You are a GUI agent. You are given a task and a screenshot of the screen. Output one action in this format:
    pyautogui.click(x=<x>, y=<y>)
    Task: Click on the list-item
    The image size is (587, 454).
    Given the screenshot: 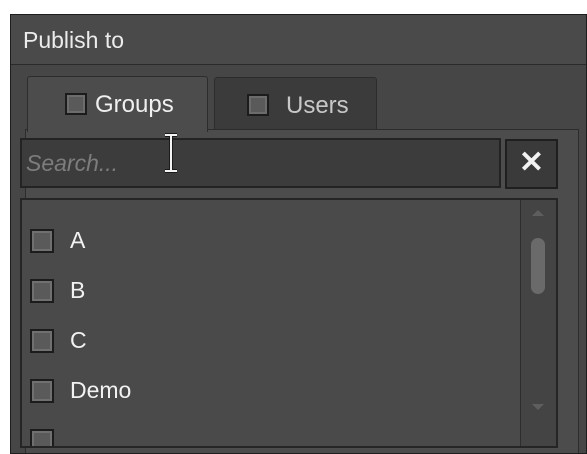 What is the action you would take?
    pyautogui.click(x=267, y=433)
    